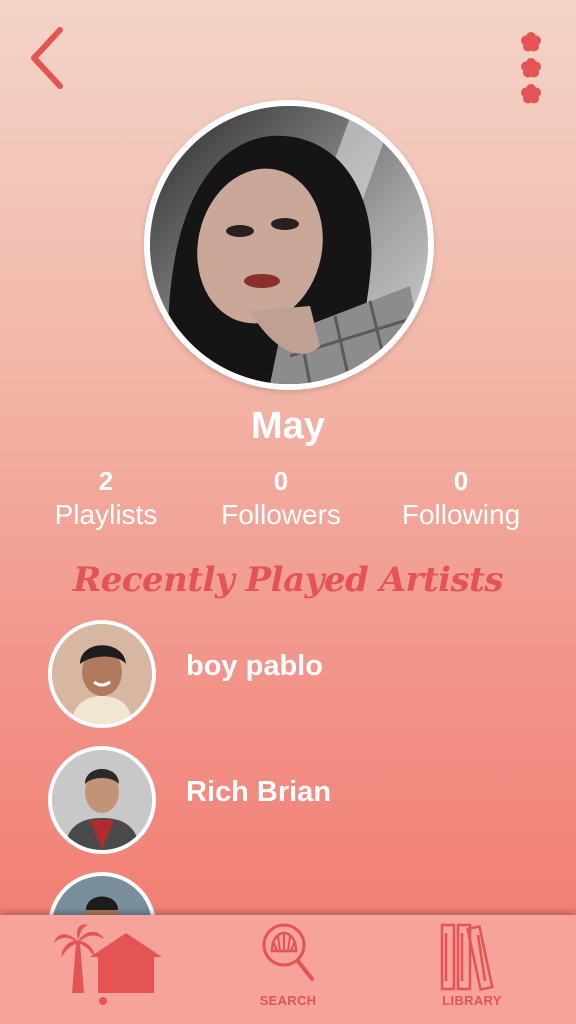  What do you see at coordinates (106, 481) in the screenshot?
I see `stat-value: 2` at bounding box center [106, 481].